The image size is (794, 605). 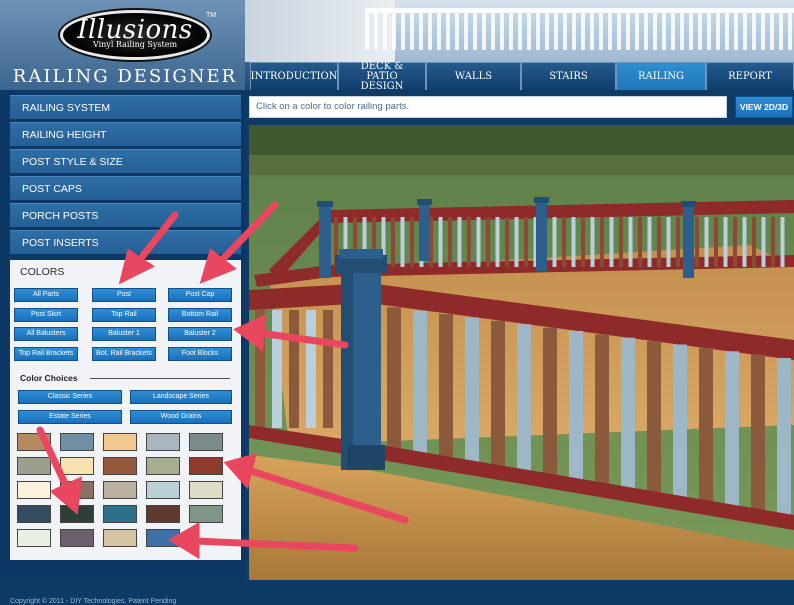 I want to click on tab-deck-patio-design: DECK & PATIO DESIGN, so click(x=382, y=76).